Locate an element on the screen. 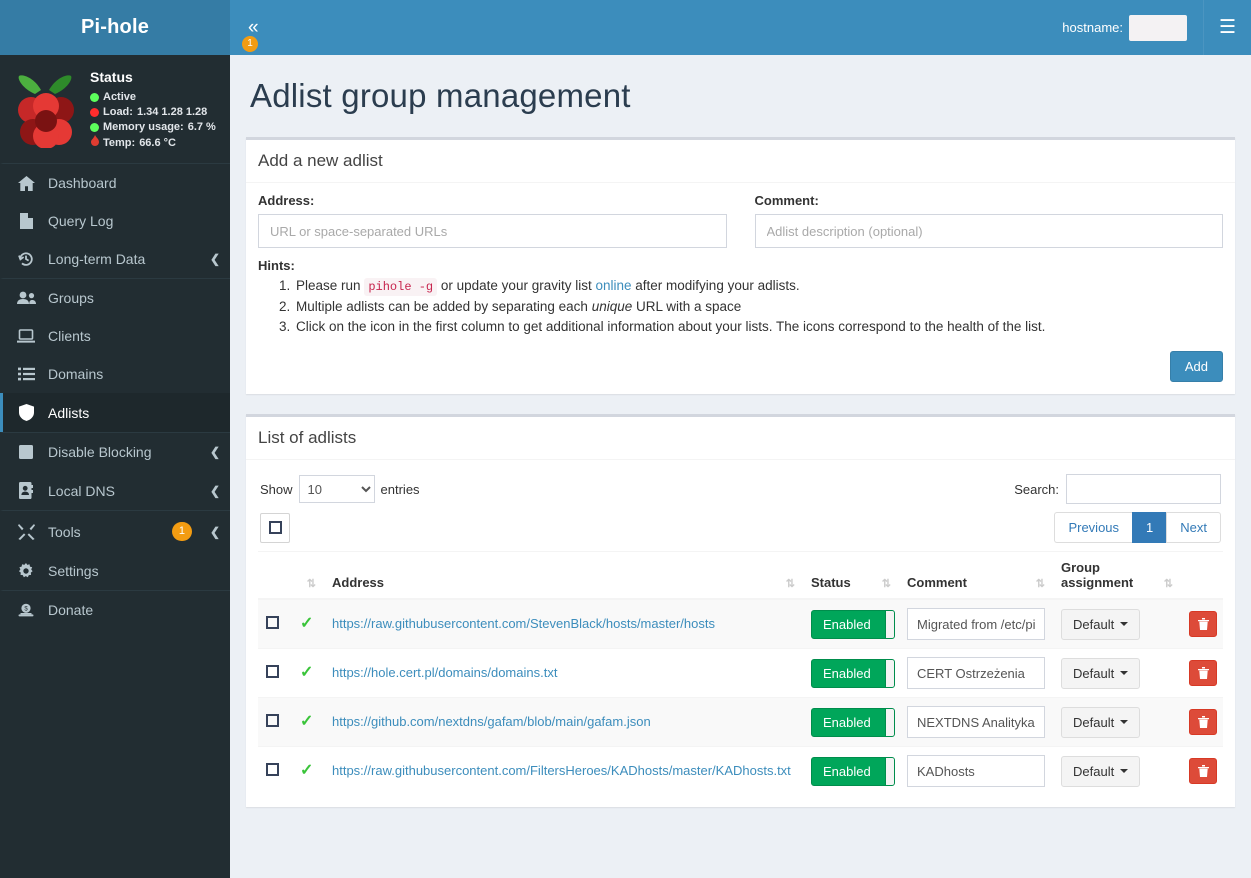 This screenshot has width=1251, height=878. add-adlist-title: Add a new adlist is located at coordinates (320, 160).